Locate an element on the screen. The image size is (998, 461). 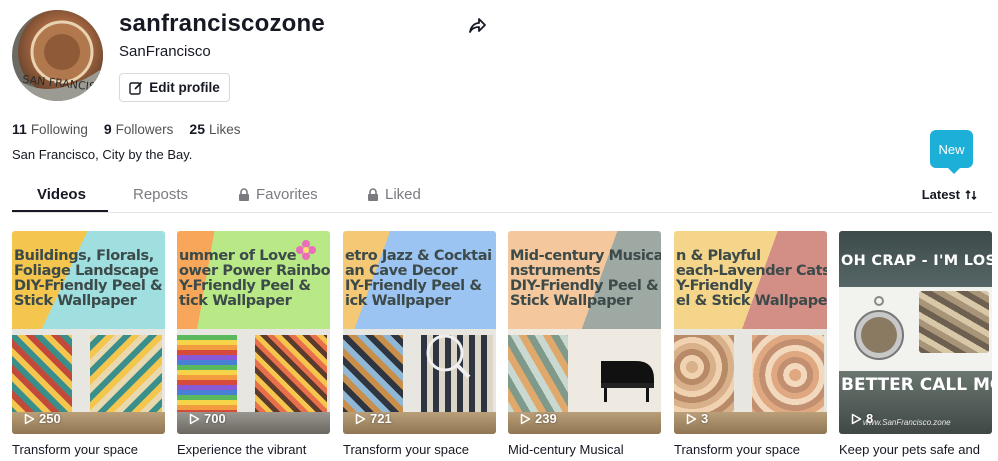
followers-count: 9 is located at coordinates (107, 129).